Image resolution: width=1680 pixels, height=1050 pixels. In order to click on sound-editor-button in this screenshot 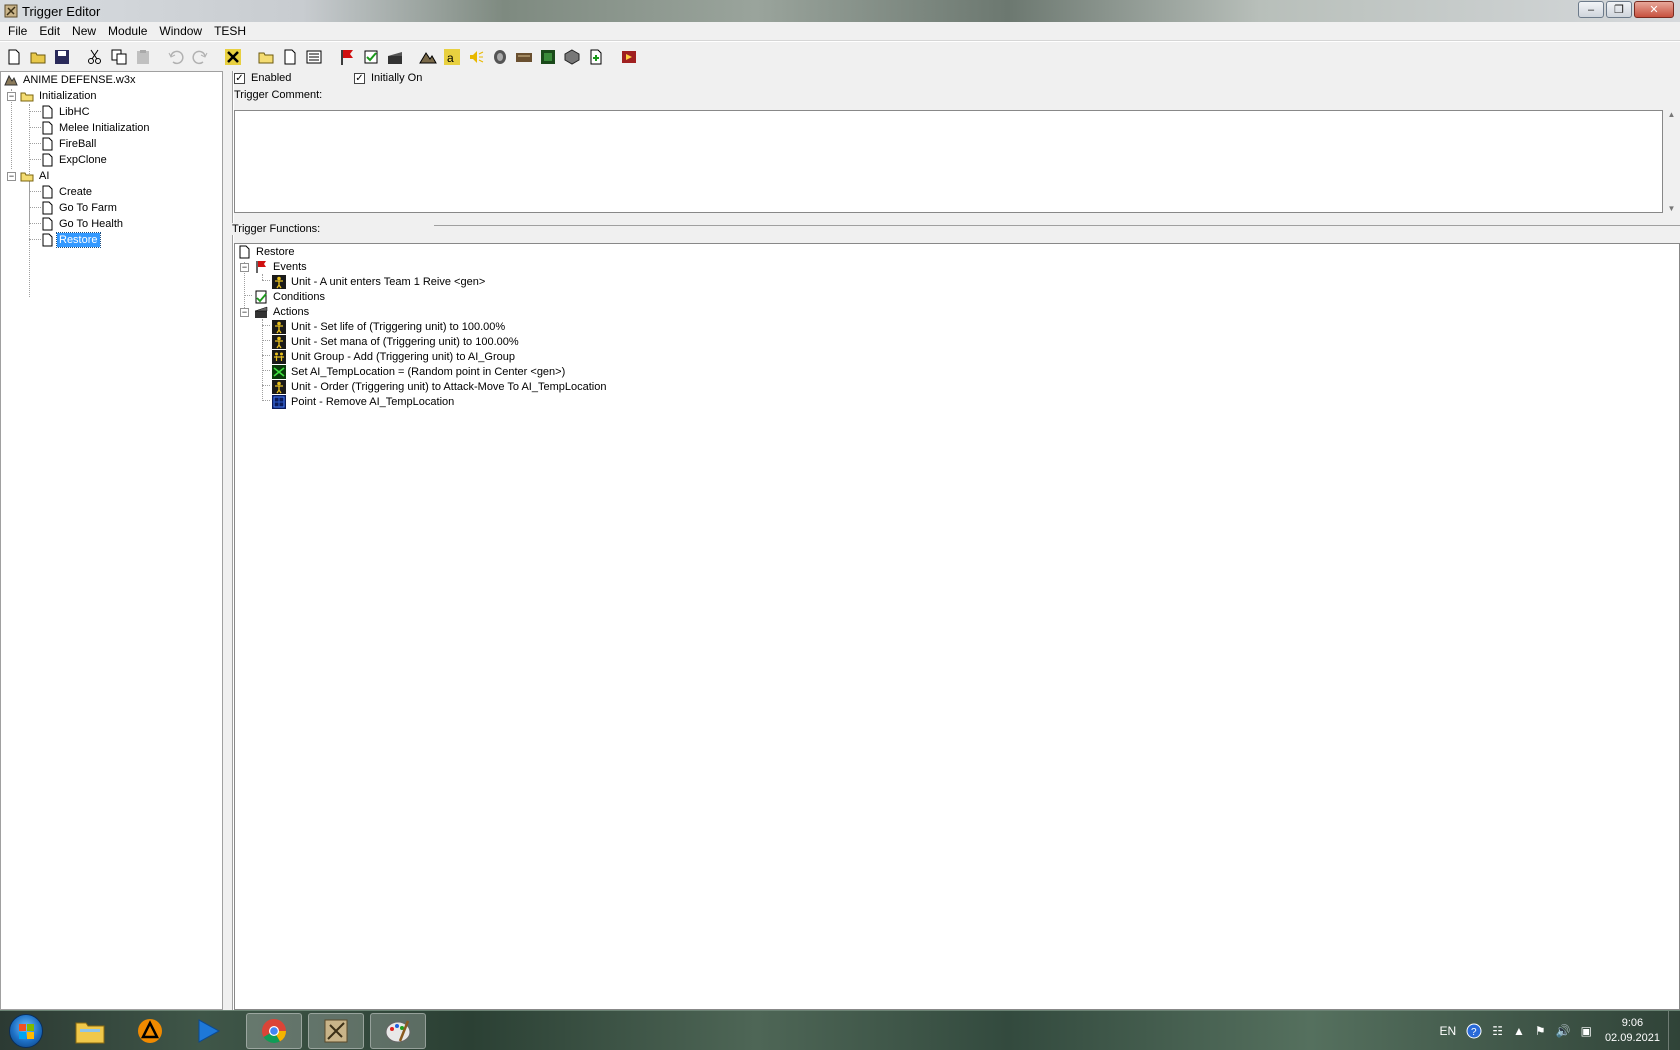, I will do `click(475, 56)`.